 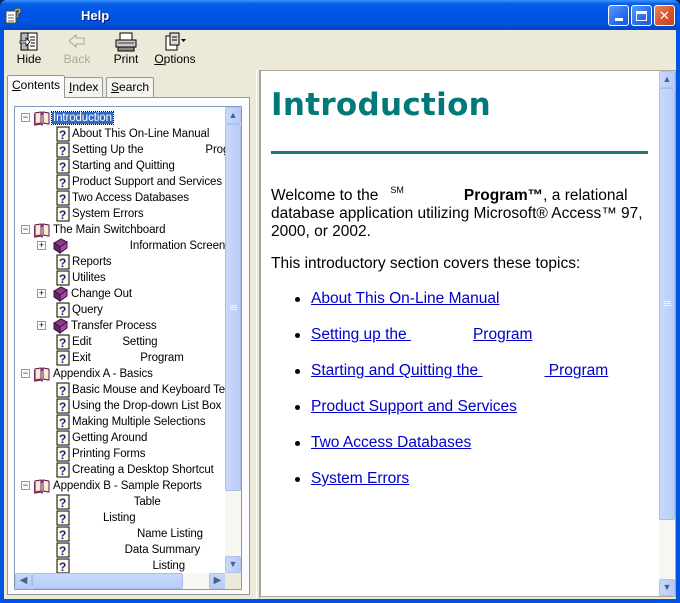 I want to click on topic-vertical-scrollbar: ▲ ▼, so click(x=667, y=333).